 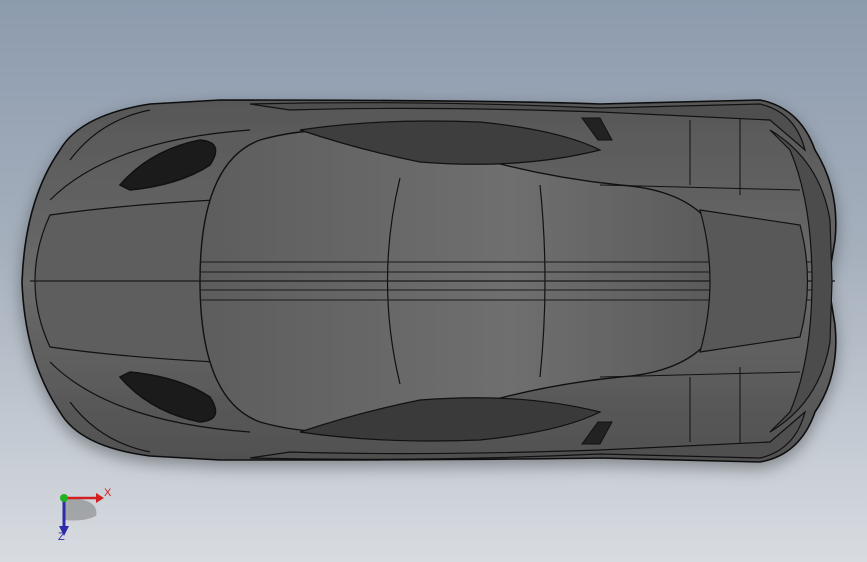 I want to click on x-axis-arrowhead, so click(x=100, y=498).